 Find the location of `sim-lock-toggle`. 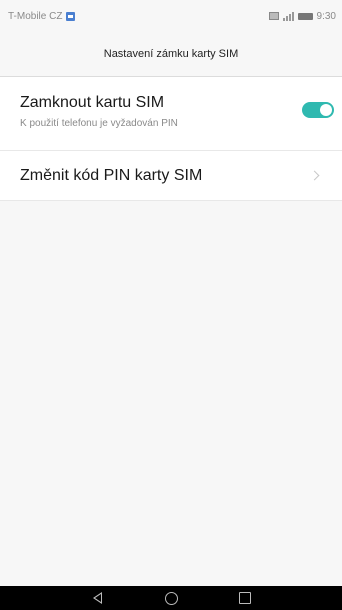

sim-lock-toggle is located at coordinates (318, 110).